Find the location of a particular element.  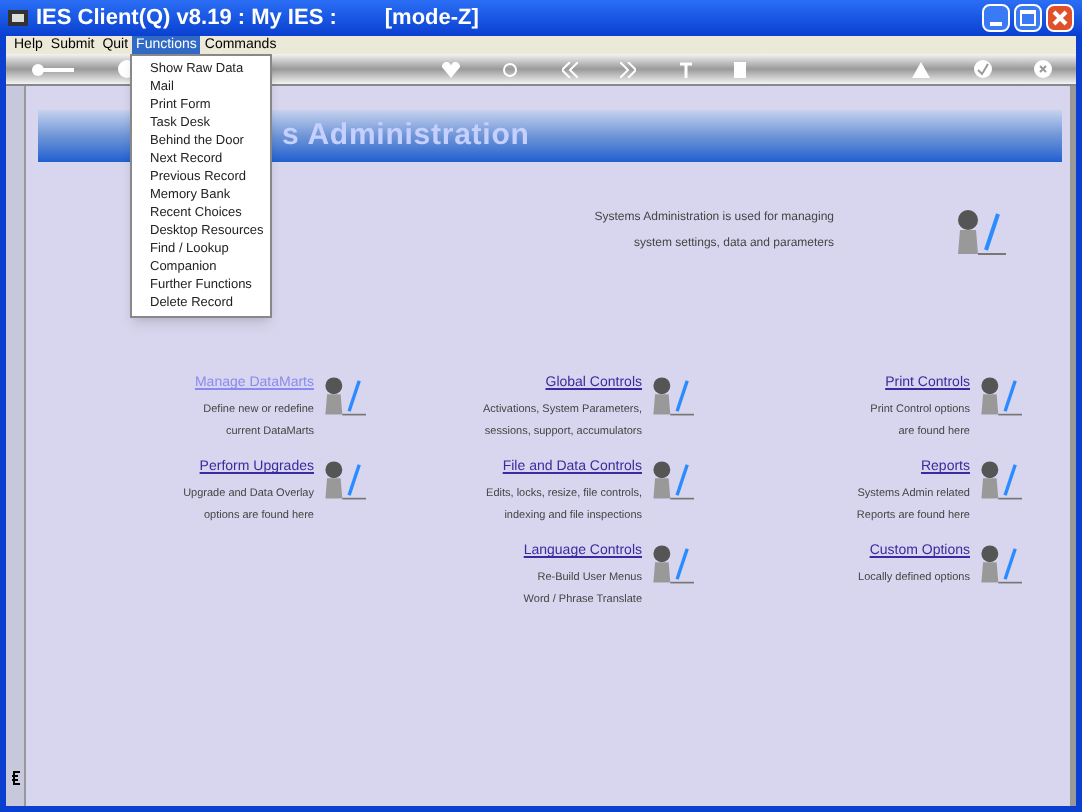

text-icon is located at coordinates (685, 69).